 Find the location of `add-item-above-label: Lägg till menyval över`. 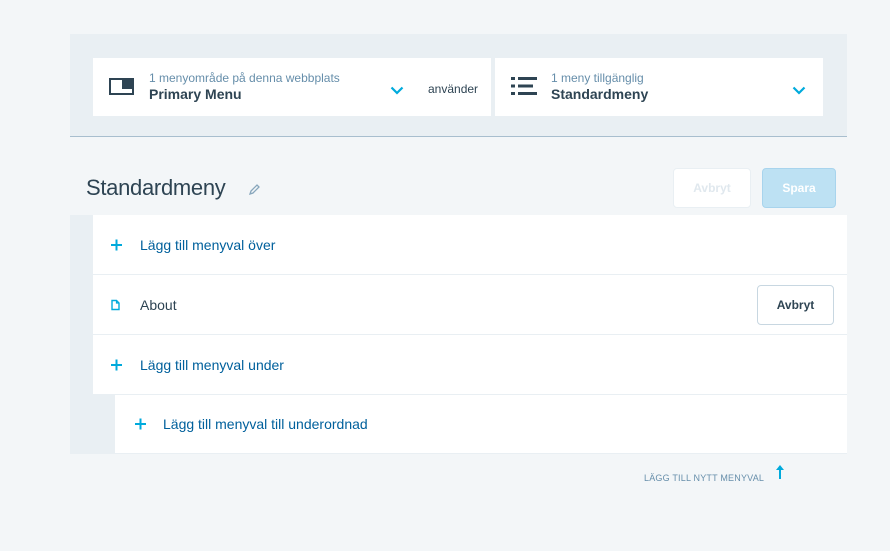

add-item-above-label: Lägg till menyval över is located at coordinates (208, 244).